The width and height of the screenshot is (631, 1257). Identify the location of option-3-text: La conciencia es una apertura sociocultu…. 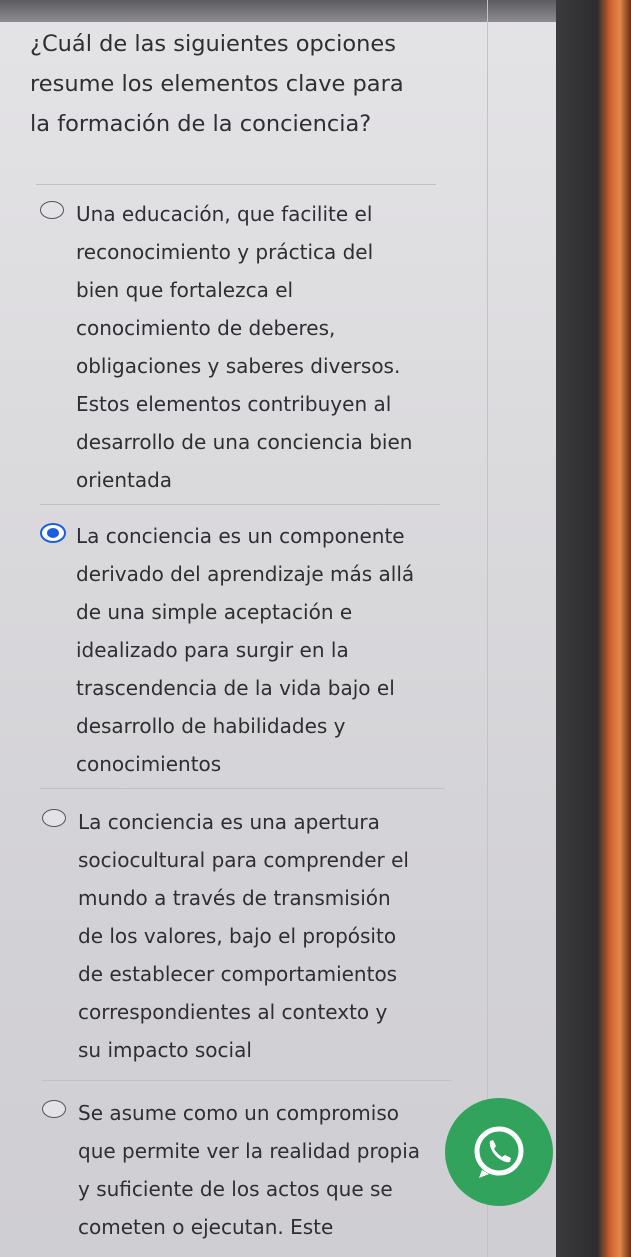
(243, 936).